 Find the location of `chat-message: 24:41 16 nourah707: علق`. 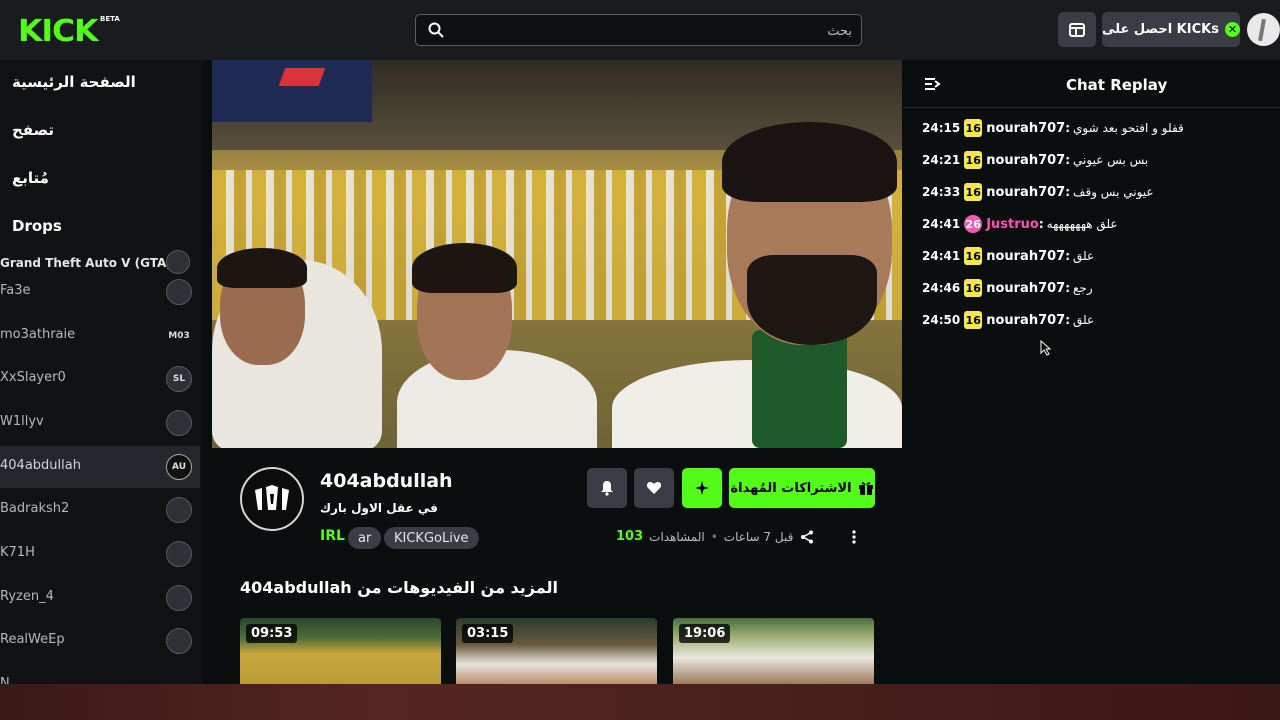

chat-message: 24:41 16 nourah707: علق is located at coordinates (1008, 256).